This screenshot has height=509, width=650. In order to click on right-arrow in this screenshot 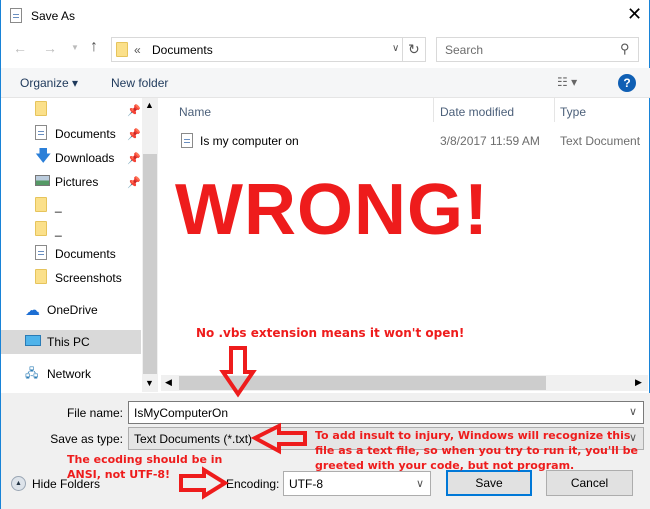, I will do `click(204, 483)`.